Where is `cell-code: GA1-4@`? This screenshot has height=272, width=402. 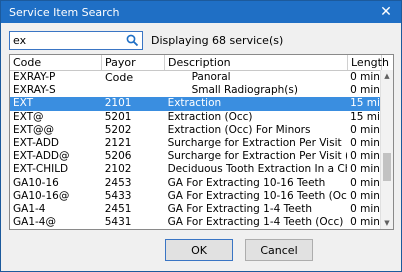
cell-code: GA1-4@ is located at coordinates (34, 222).